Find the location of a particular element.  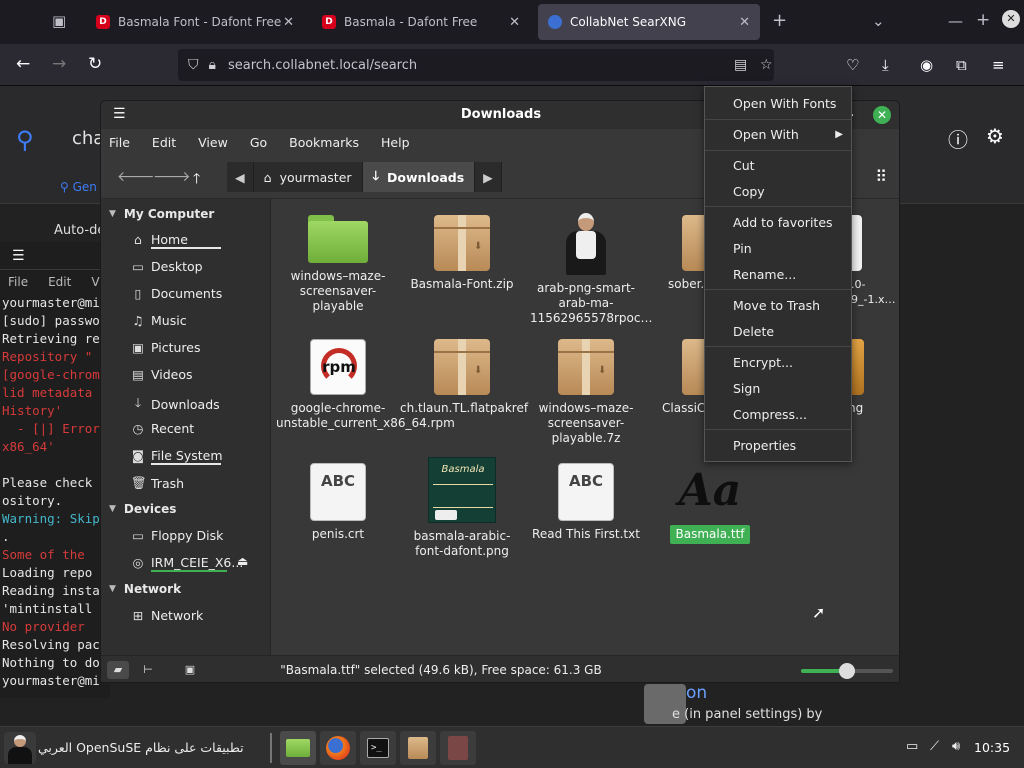

menu-item-delete: Delete is located at coordinates (753, 331).